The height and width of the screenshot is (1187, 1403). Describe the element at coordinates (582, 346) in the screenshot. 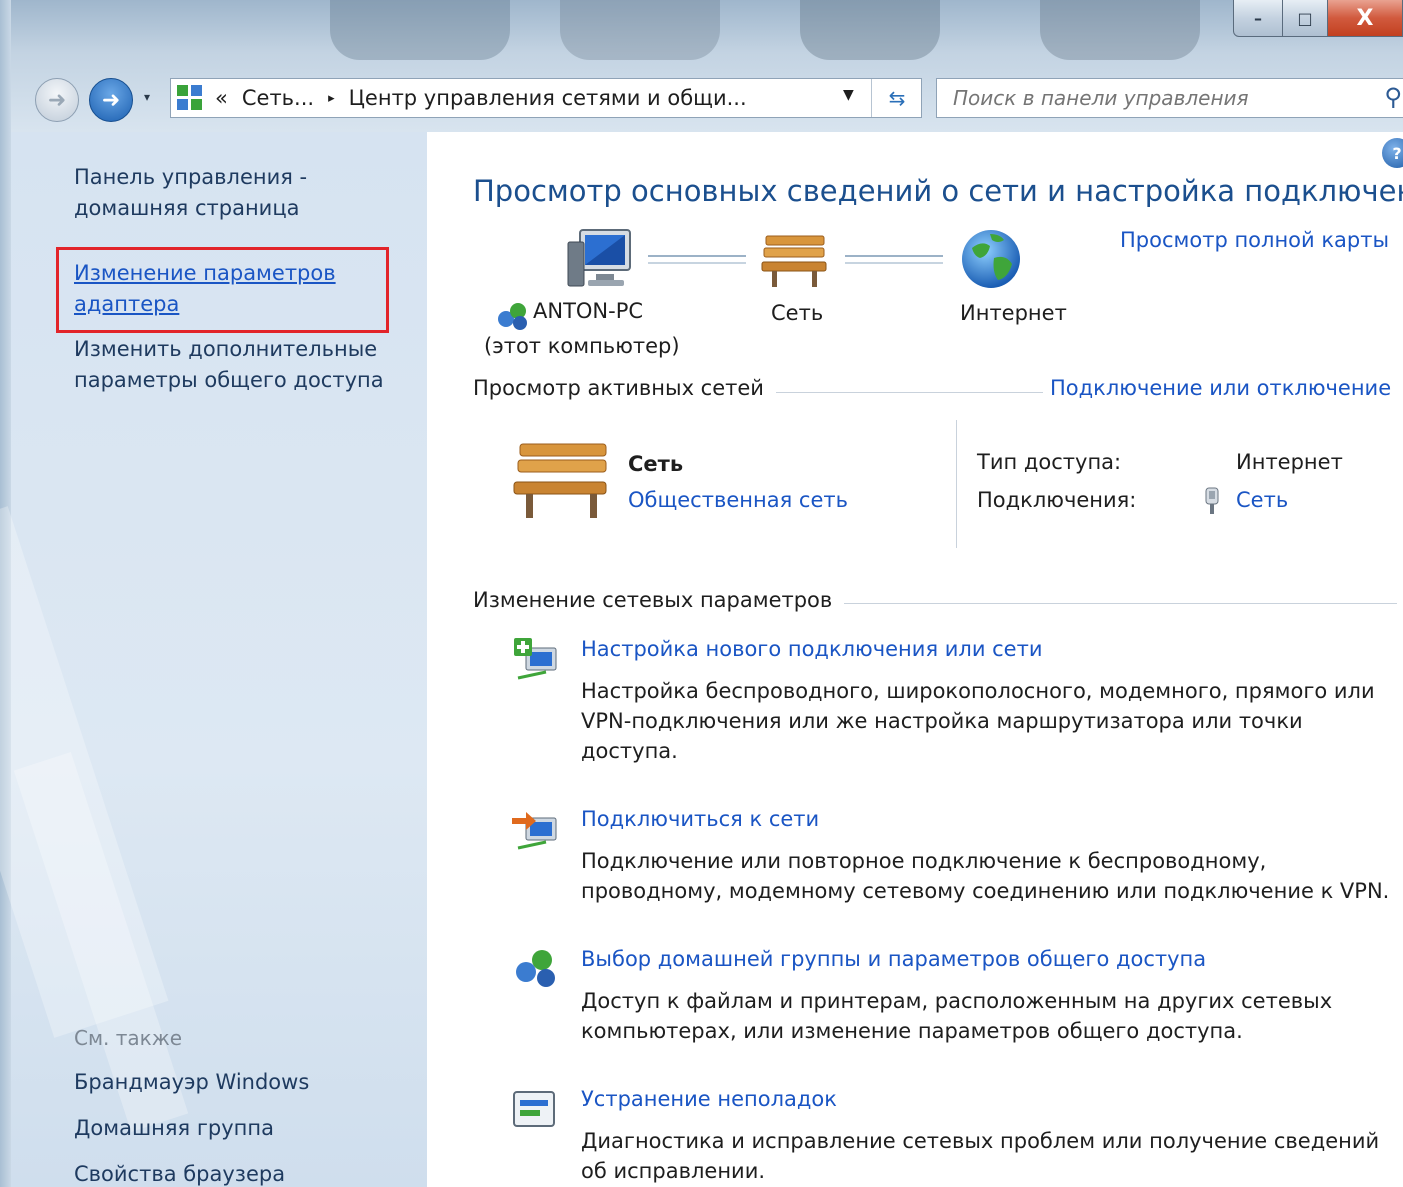

I see `computer-sub-label: (этот компьютер)` at that location.